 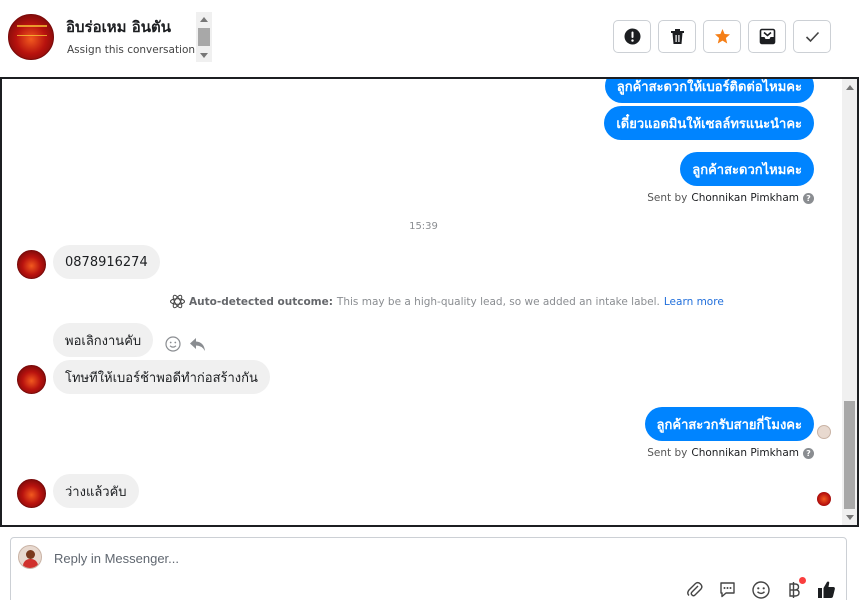 I want to click on trash-icon, so click(x=677, y=36).